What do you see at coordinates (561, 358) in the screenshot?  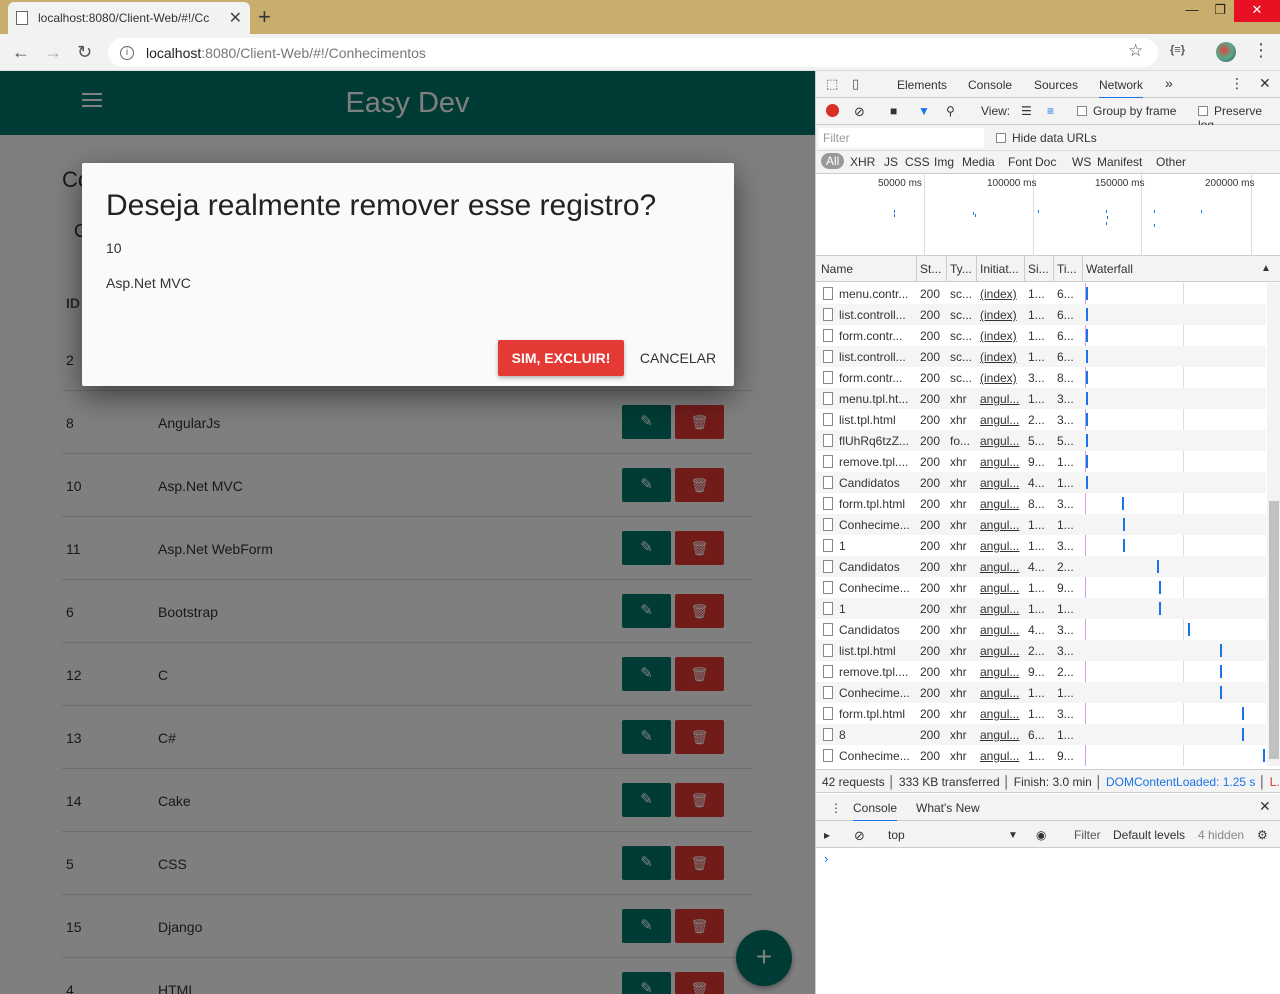 I see `confirm-delete-button: SIM, EXCLUIR!` at bounding box center [561, 358].